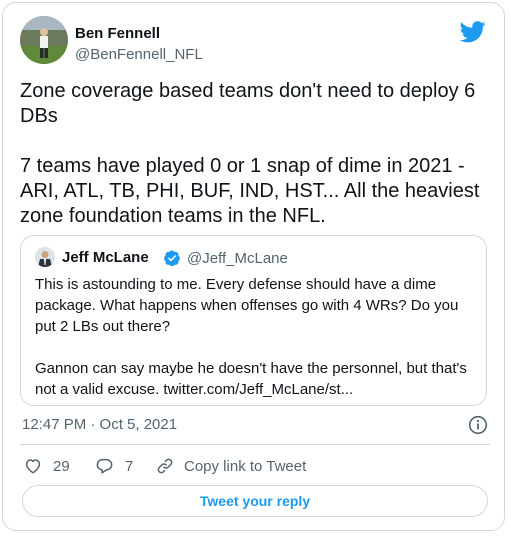  What do you see at coordinates (44, 40) in the screenshot?
I see `author-avatar` at bounding box center [44, 40].